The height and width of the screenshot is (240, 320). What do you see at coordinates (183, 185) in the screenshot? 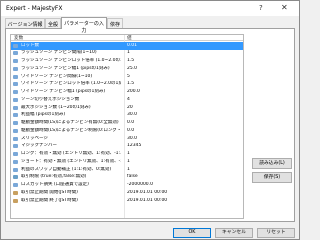
I see `parameter-value: -2000000.0` at bounding box center [183, 185].